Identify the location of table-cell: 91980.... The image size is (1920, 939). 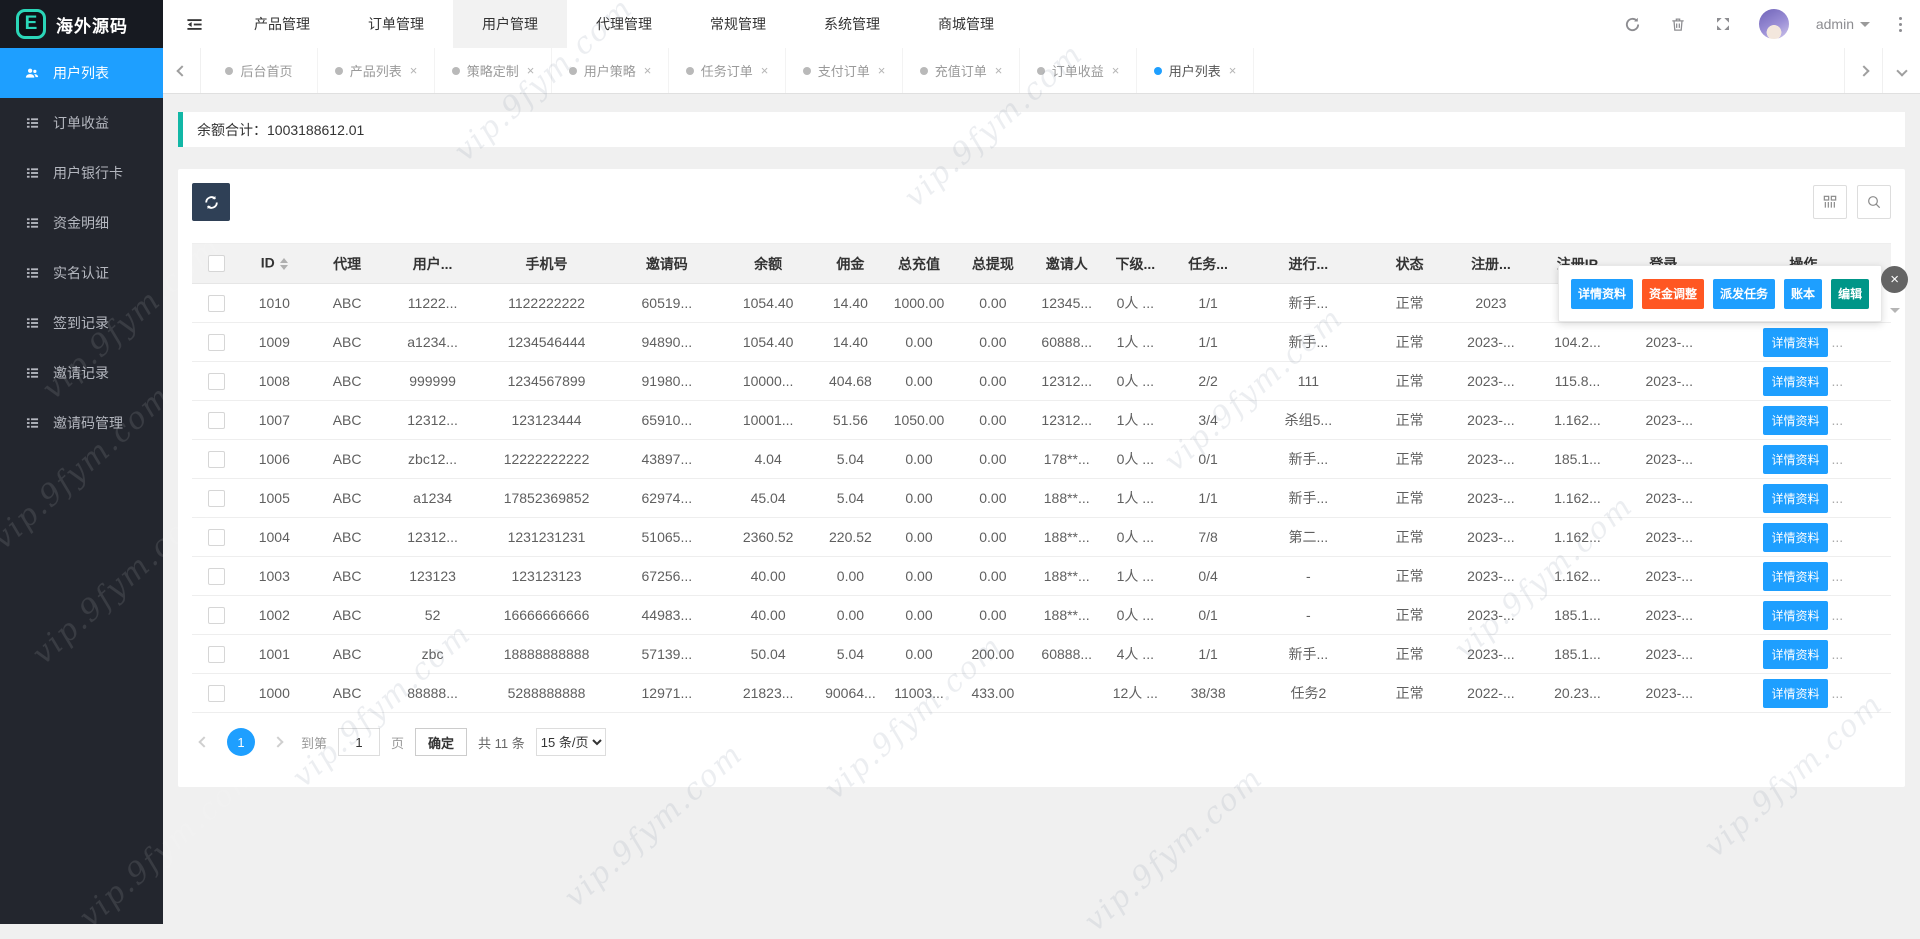
(667, 381).